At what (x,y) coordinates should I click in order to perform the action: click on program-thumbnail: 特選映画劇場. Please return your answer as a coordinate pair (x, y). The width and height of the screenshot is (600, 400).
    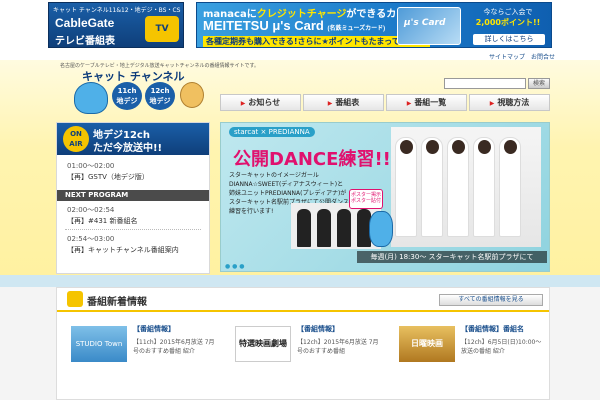
    Looking at the image, I should click on (263, 344).